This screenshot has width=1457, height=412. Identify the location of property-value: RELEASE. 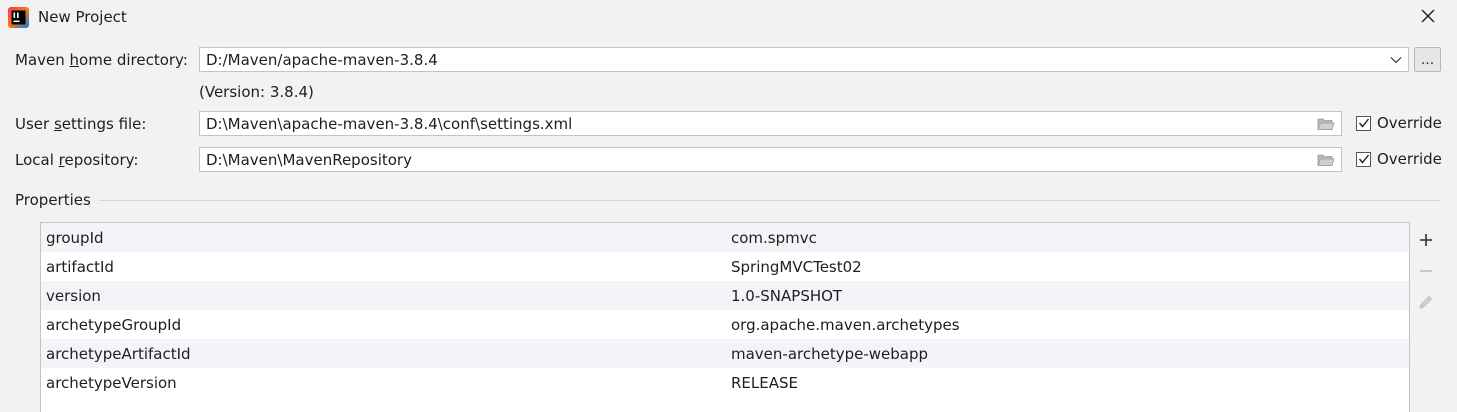
(764, 382).